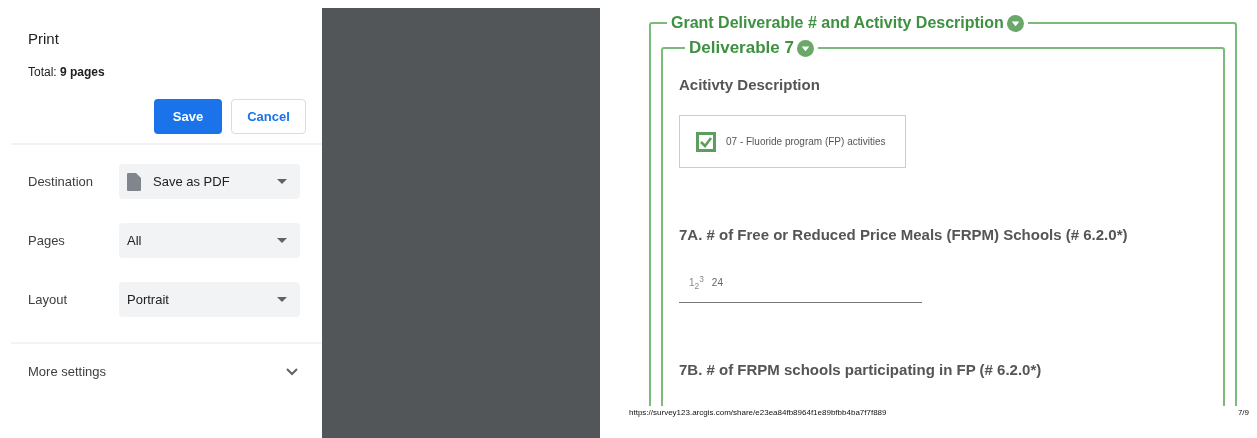 The height and width of the screenshot is (438, 1257). What do you see at coordinates (750, 84) in the screenshot?
I see `question-label: Acitivty Description` at bounding box center [750, 84].